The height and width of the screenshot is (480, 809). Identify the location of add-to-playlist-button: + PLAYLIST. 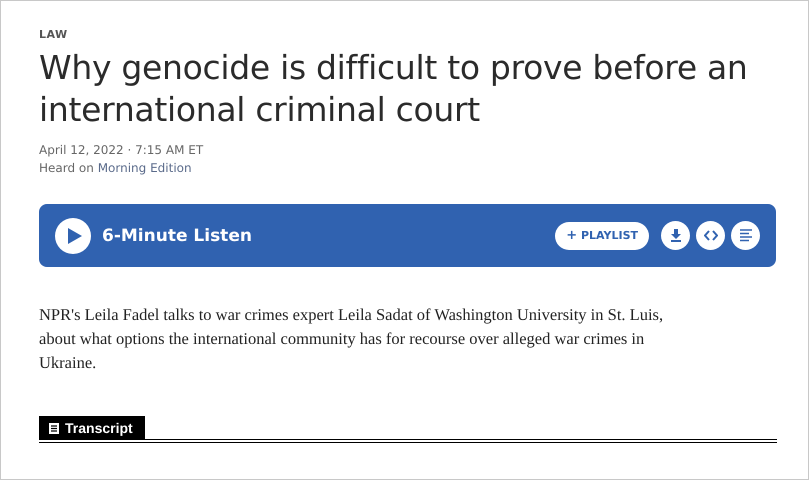
(602, 236).